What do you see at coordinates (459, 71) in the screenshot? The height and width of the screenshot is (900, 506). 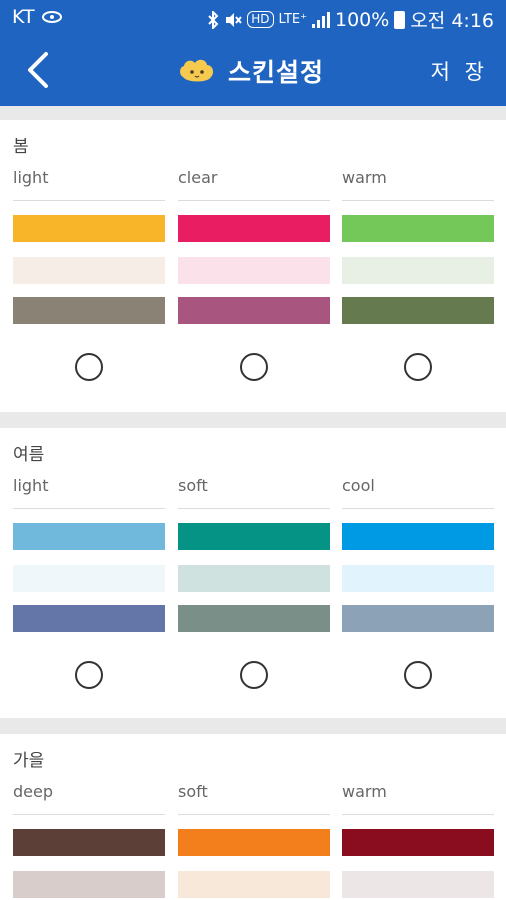 I see `save-button: 저 장` at bounding box center [459, 71].